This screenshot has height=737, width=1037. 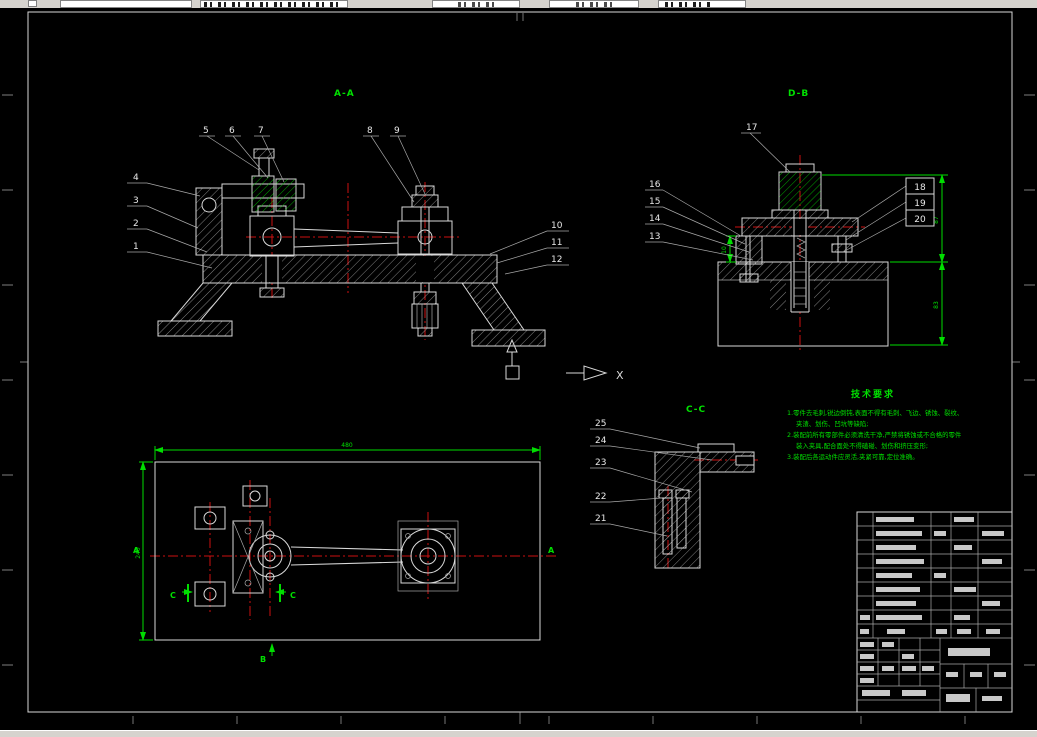 What do you see at coordinates (853, 456) in the screenshot?
I see `tech-line-5: 3.装配后各运动件应灵活,夹紧可靠,定位准确。` at bounding box center [853, 456].